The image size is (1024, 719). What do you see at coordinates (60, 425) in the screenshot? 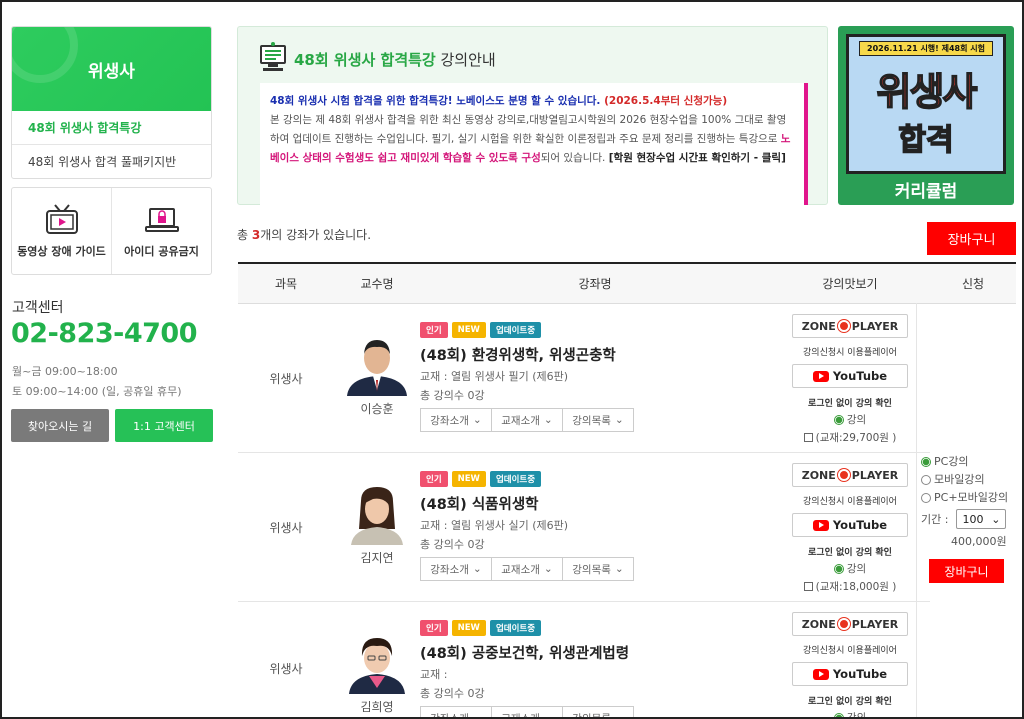
I see `directions-button: 찾아오시는 길` at bounding box center [60, 425].